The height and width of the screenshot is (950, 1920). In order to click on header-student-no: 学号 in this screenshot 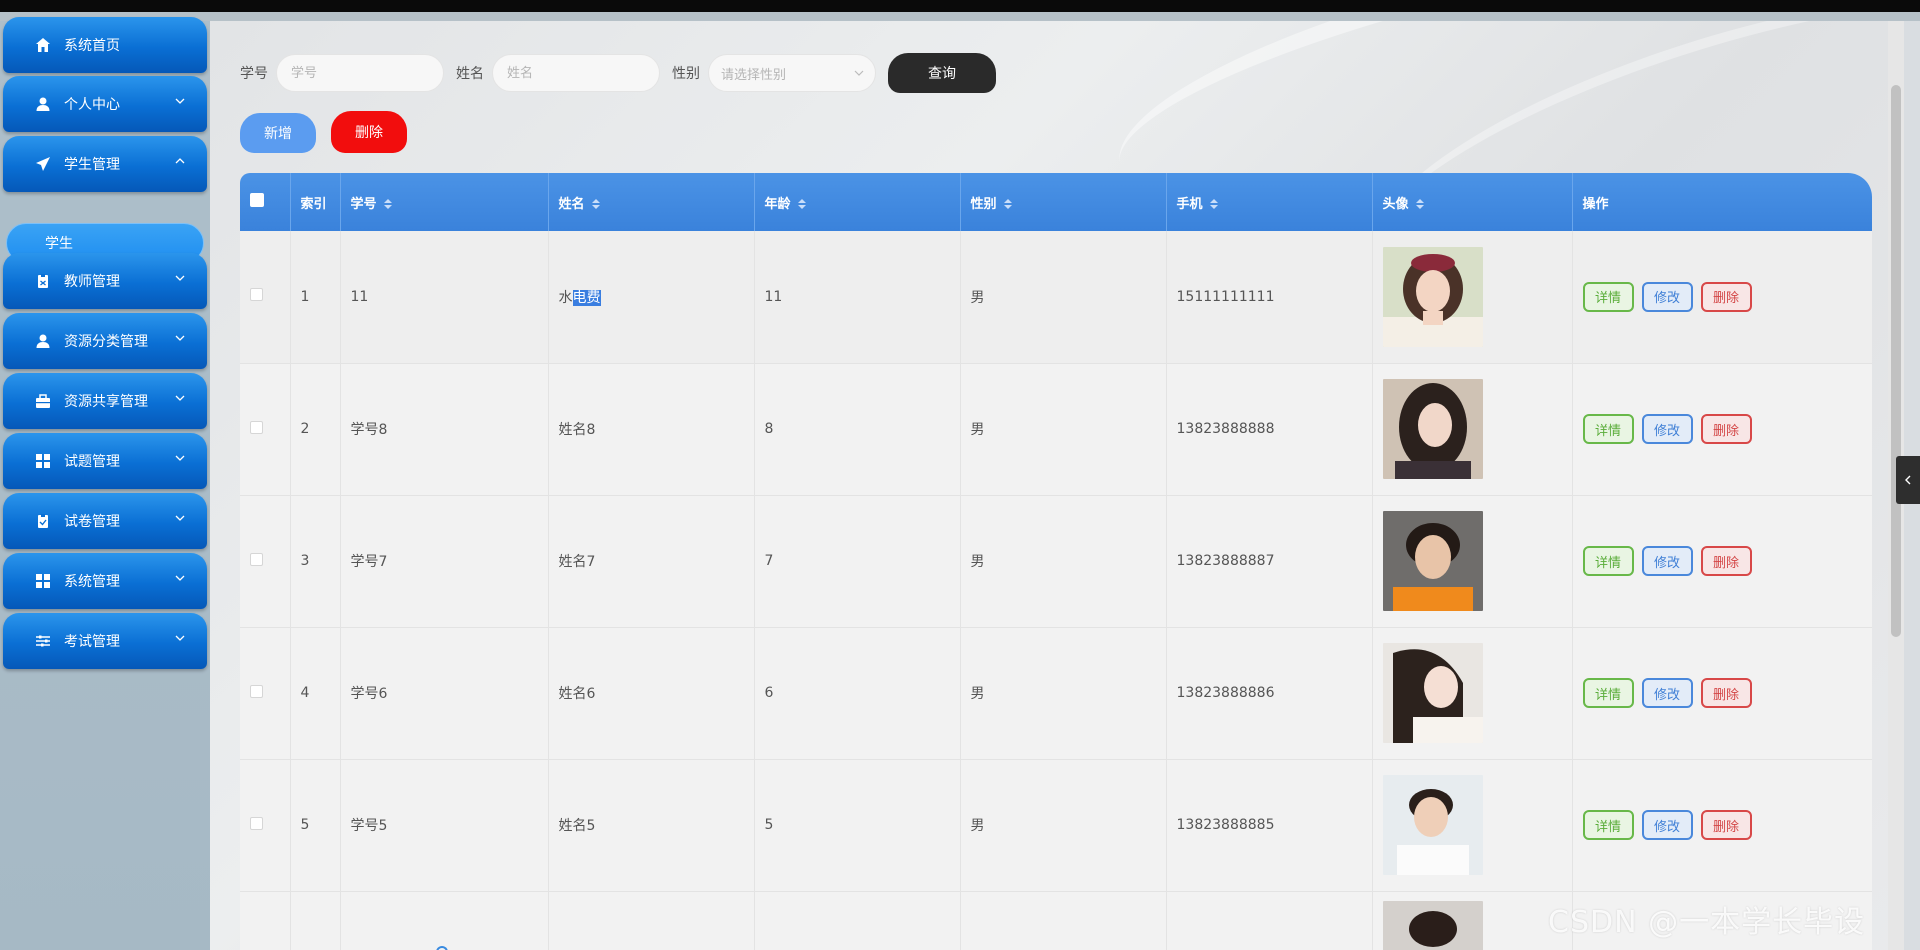, I will do `click(444, 202)`.